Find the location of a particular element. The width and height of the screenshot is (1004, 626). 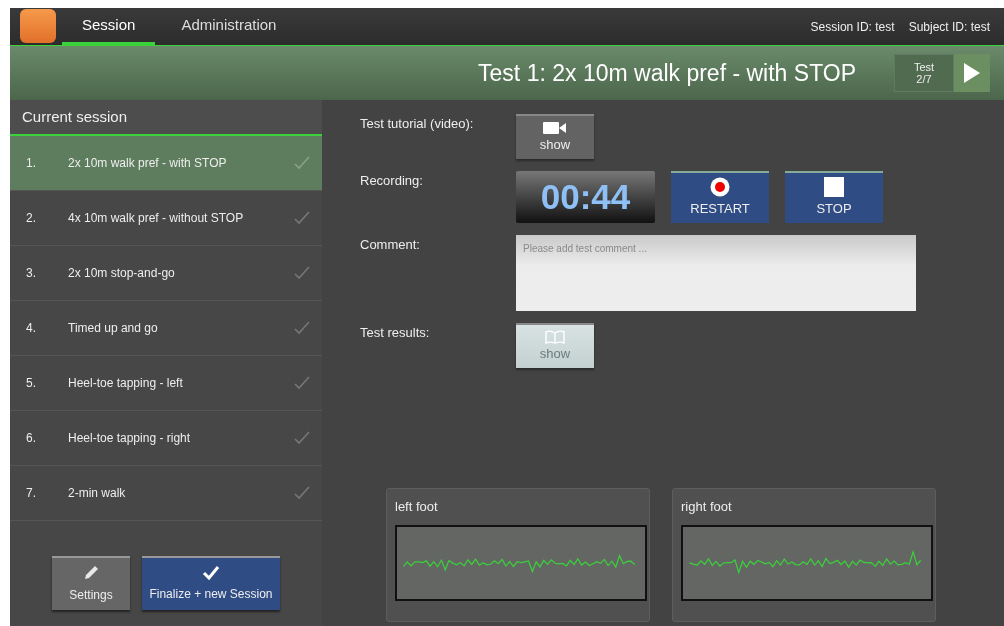

item-label: Heel-toe tapping - right is located at coordinates (130, 438).